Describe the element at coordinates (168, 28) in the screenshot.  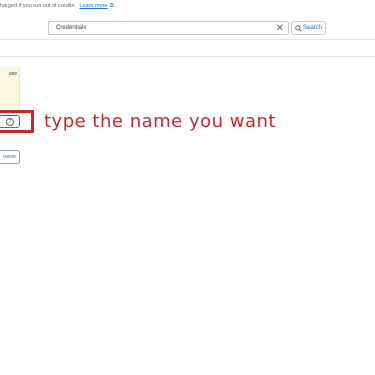
I see `search-bar: Credentials ✕` at that location.